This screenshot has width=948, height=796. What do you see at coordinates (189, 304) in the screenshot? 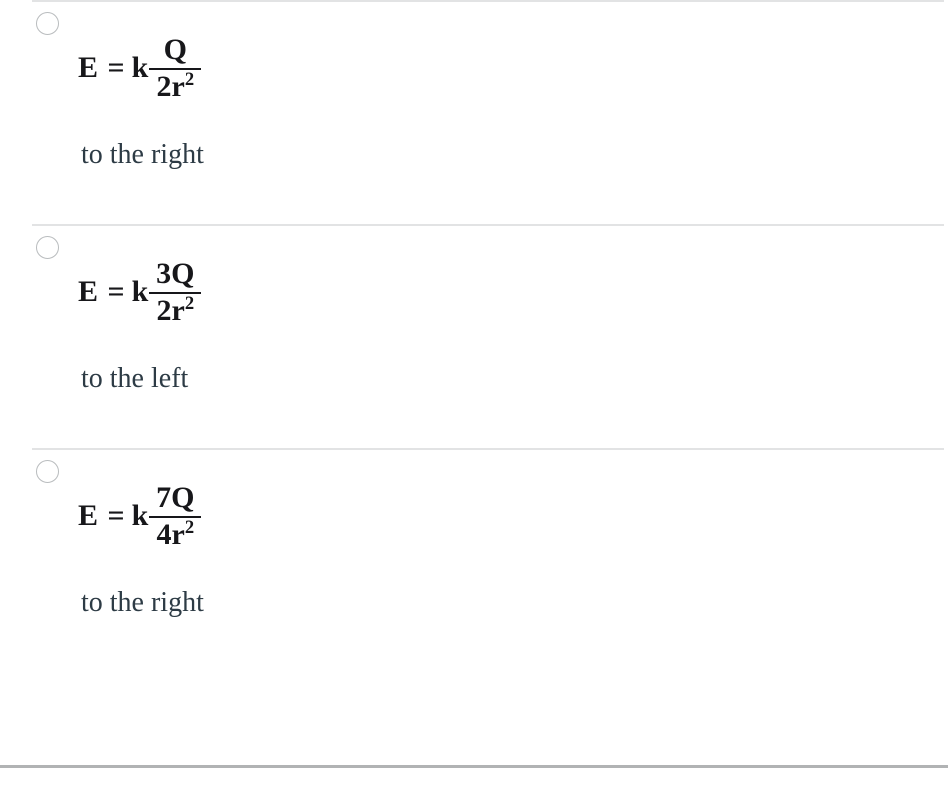
I see `formula-b-denominator-exponent: 2` at bounding box center [189, 304].